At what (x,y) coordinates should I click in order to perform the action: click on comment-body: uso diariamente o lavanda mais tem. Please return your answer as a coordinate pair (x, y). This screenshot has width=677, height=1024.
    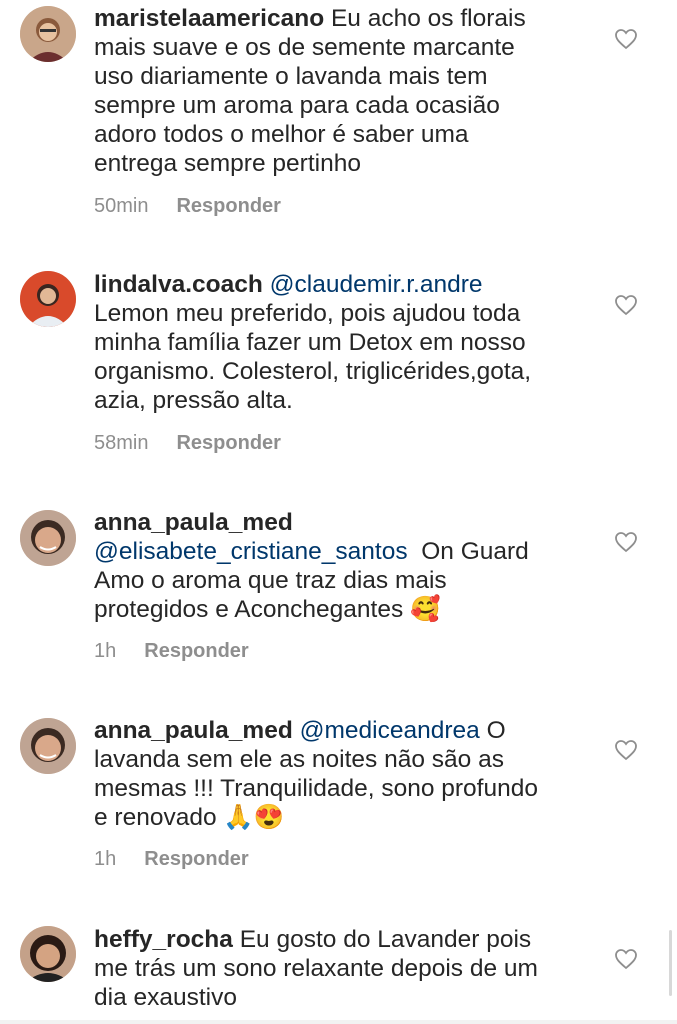
    Looking at the image, I should click on (291, 76).